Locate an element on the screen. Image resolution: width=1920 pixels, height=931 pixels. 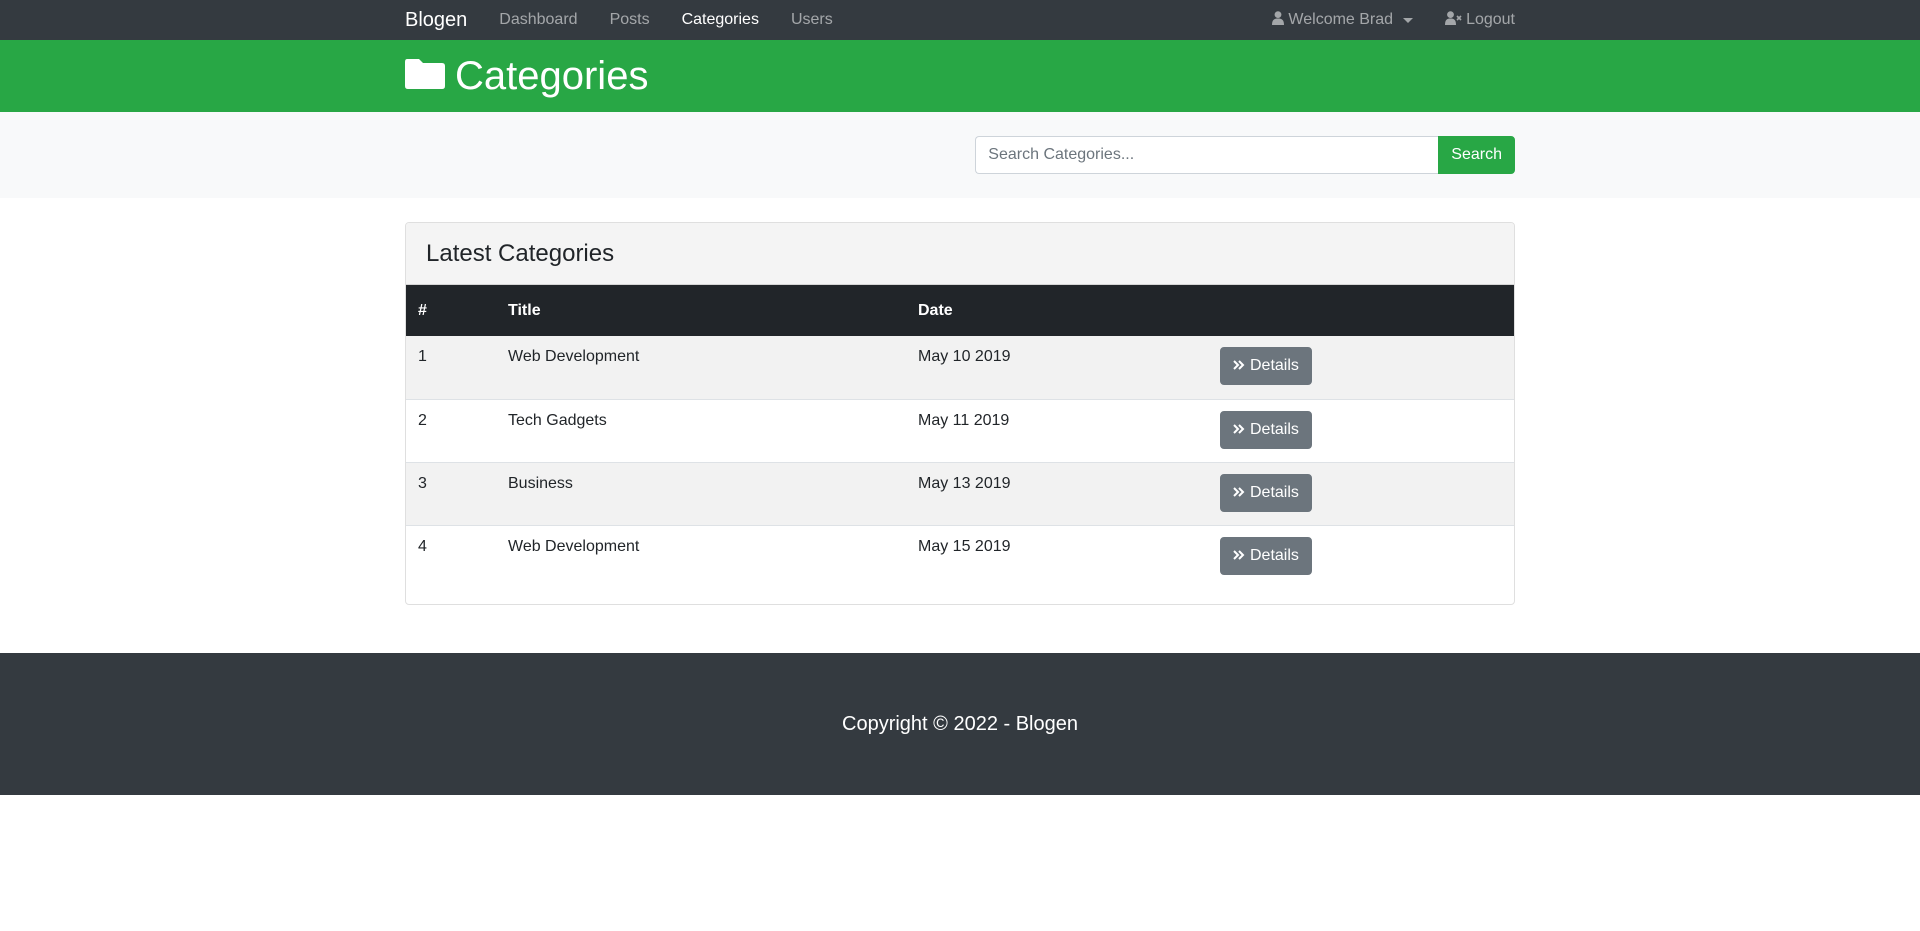
card-bottom-padding is located at coordinates (960, 596).